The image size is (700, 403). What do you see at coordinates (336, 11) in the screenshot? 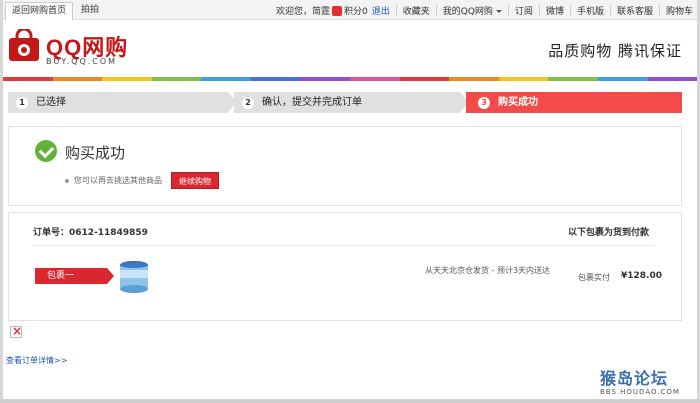
I see `gift-bag-icon` at bounding box center [336, 11].